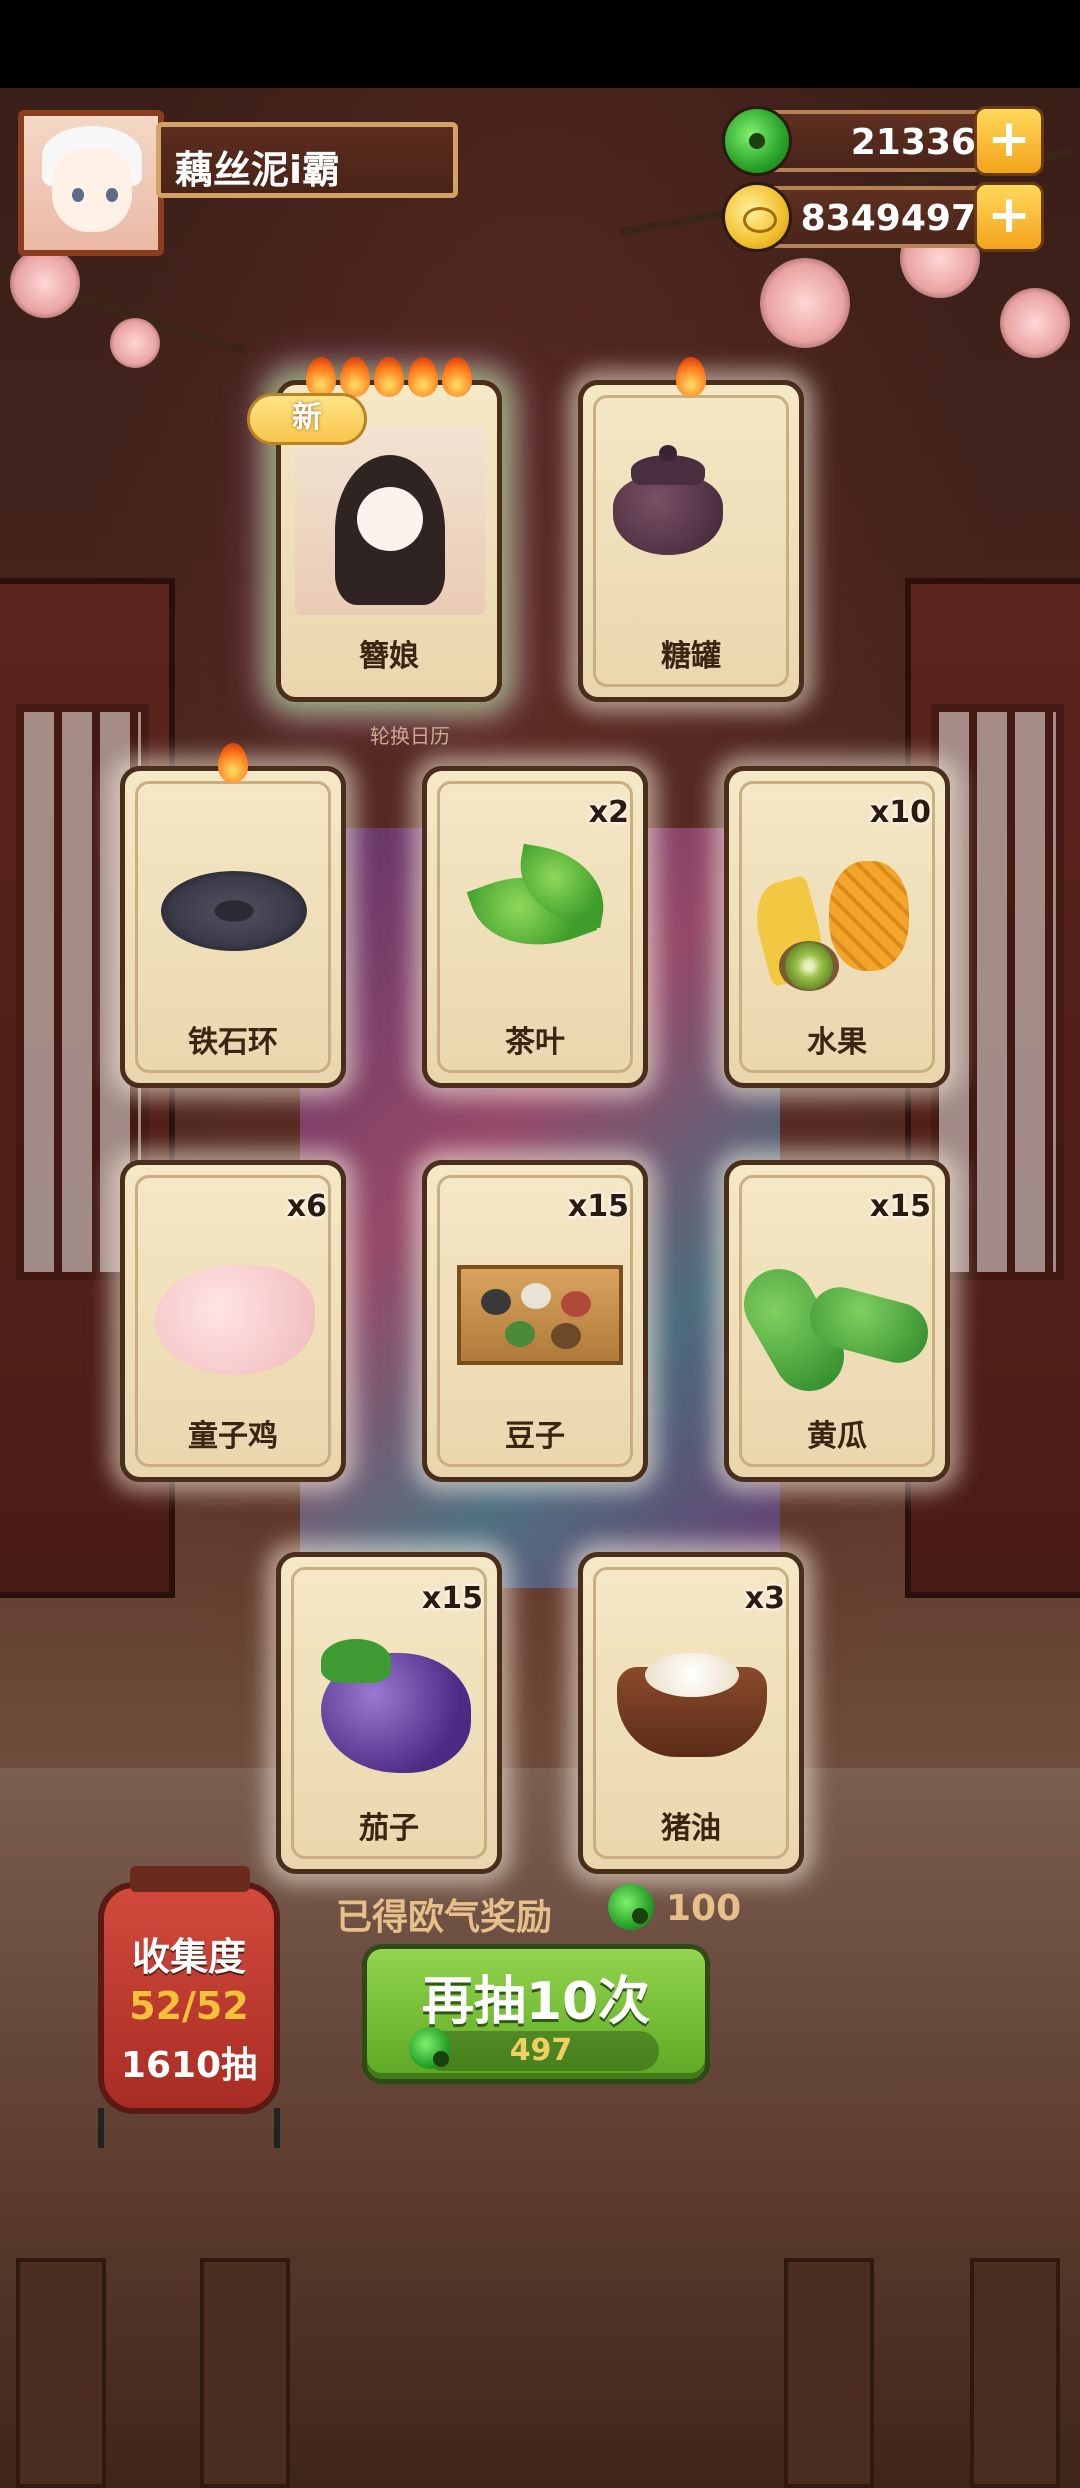 The image size is (1080, 2488). What do you see at coordinates (704, 1908) in the screenshot?
I see `luck-reward-value: 100` at bounding box center [704, 1908].